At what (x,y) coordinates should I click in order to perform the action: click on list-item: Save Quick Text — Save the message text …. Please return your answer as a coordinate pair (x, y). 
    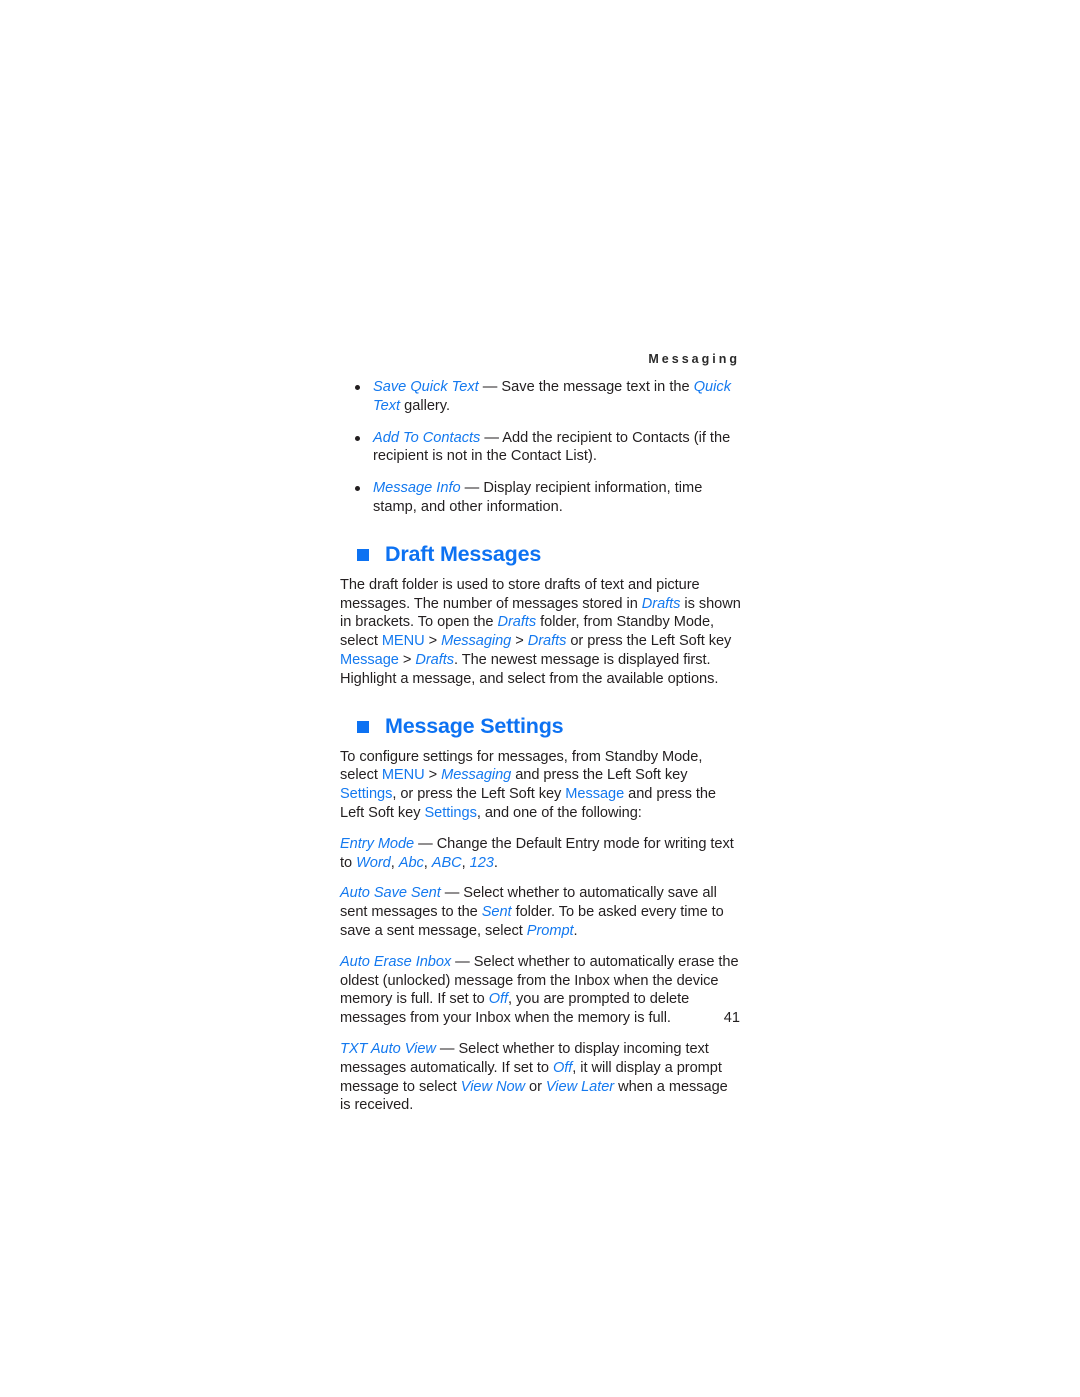
    Looking at the image, I should click on (541, 397).